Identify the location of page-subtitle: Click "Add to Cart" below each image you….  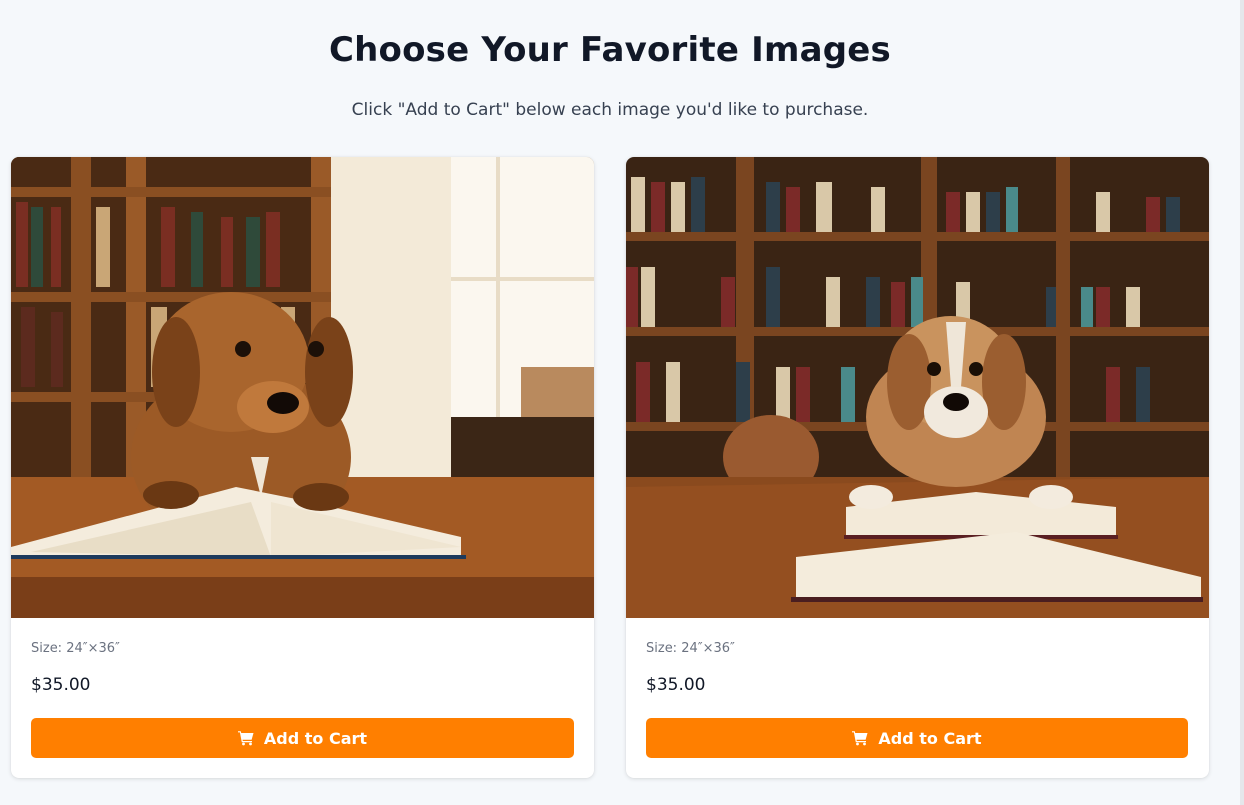
(610, 110).